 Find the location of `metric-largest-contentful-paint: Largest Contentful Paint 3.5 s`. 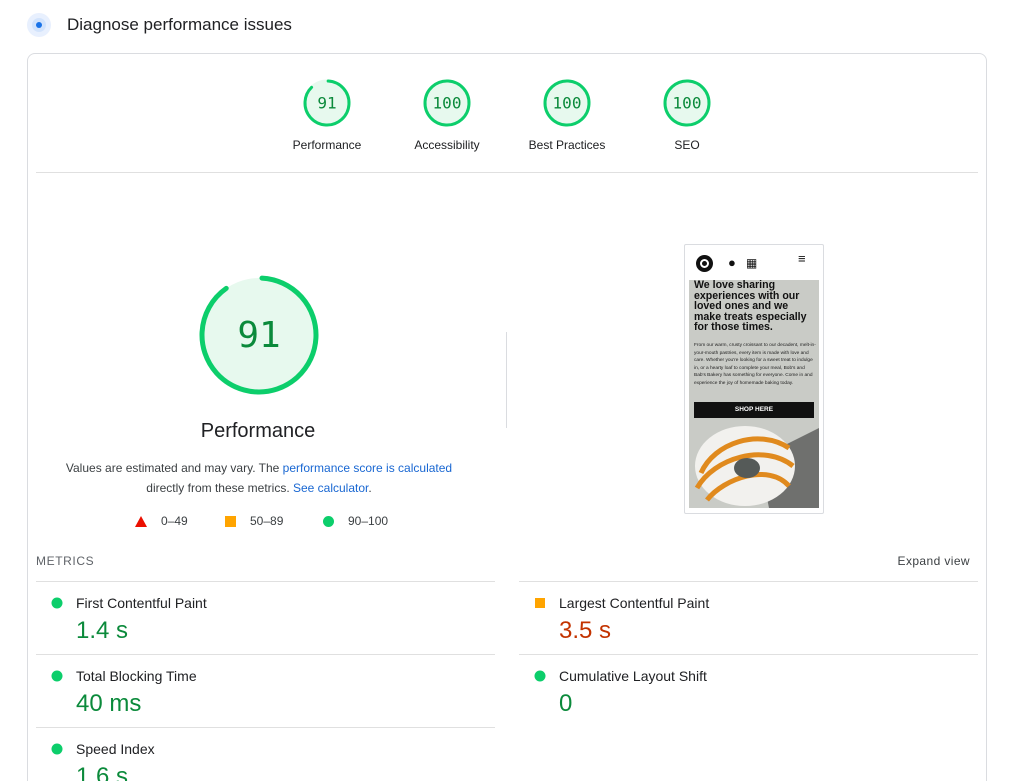

metric-largest-contentful-paint: Largest Contentful Paint 3.5 s is located at coordinates (748, 617).